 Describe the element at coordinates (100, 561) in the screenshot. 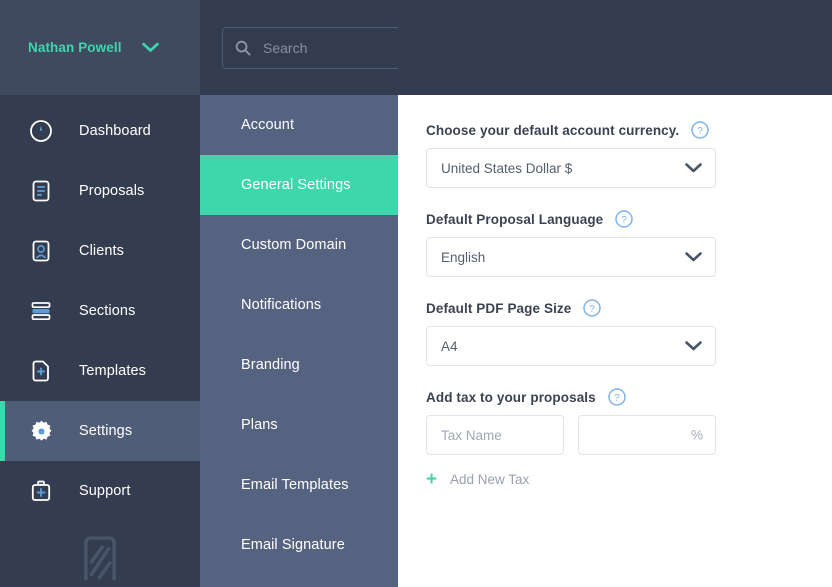

I see `n-logo-watermark` at that location.